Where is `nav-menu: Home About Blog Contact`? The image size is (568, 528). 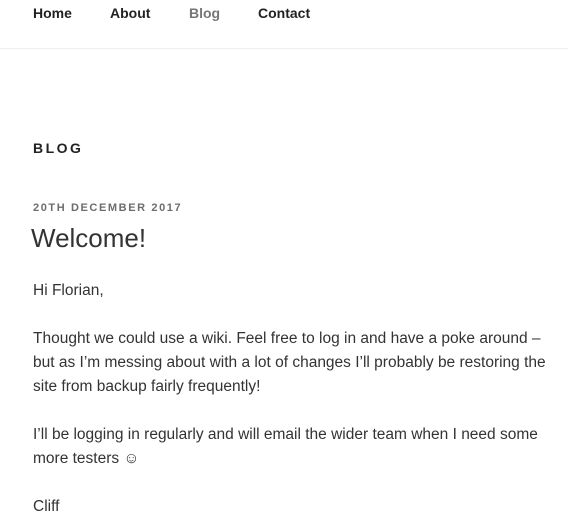
nav-menu: Home About Blog Contact is located at coordinates (180, 13).